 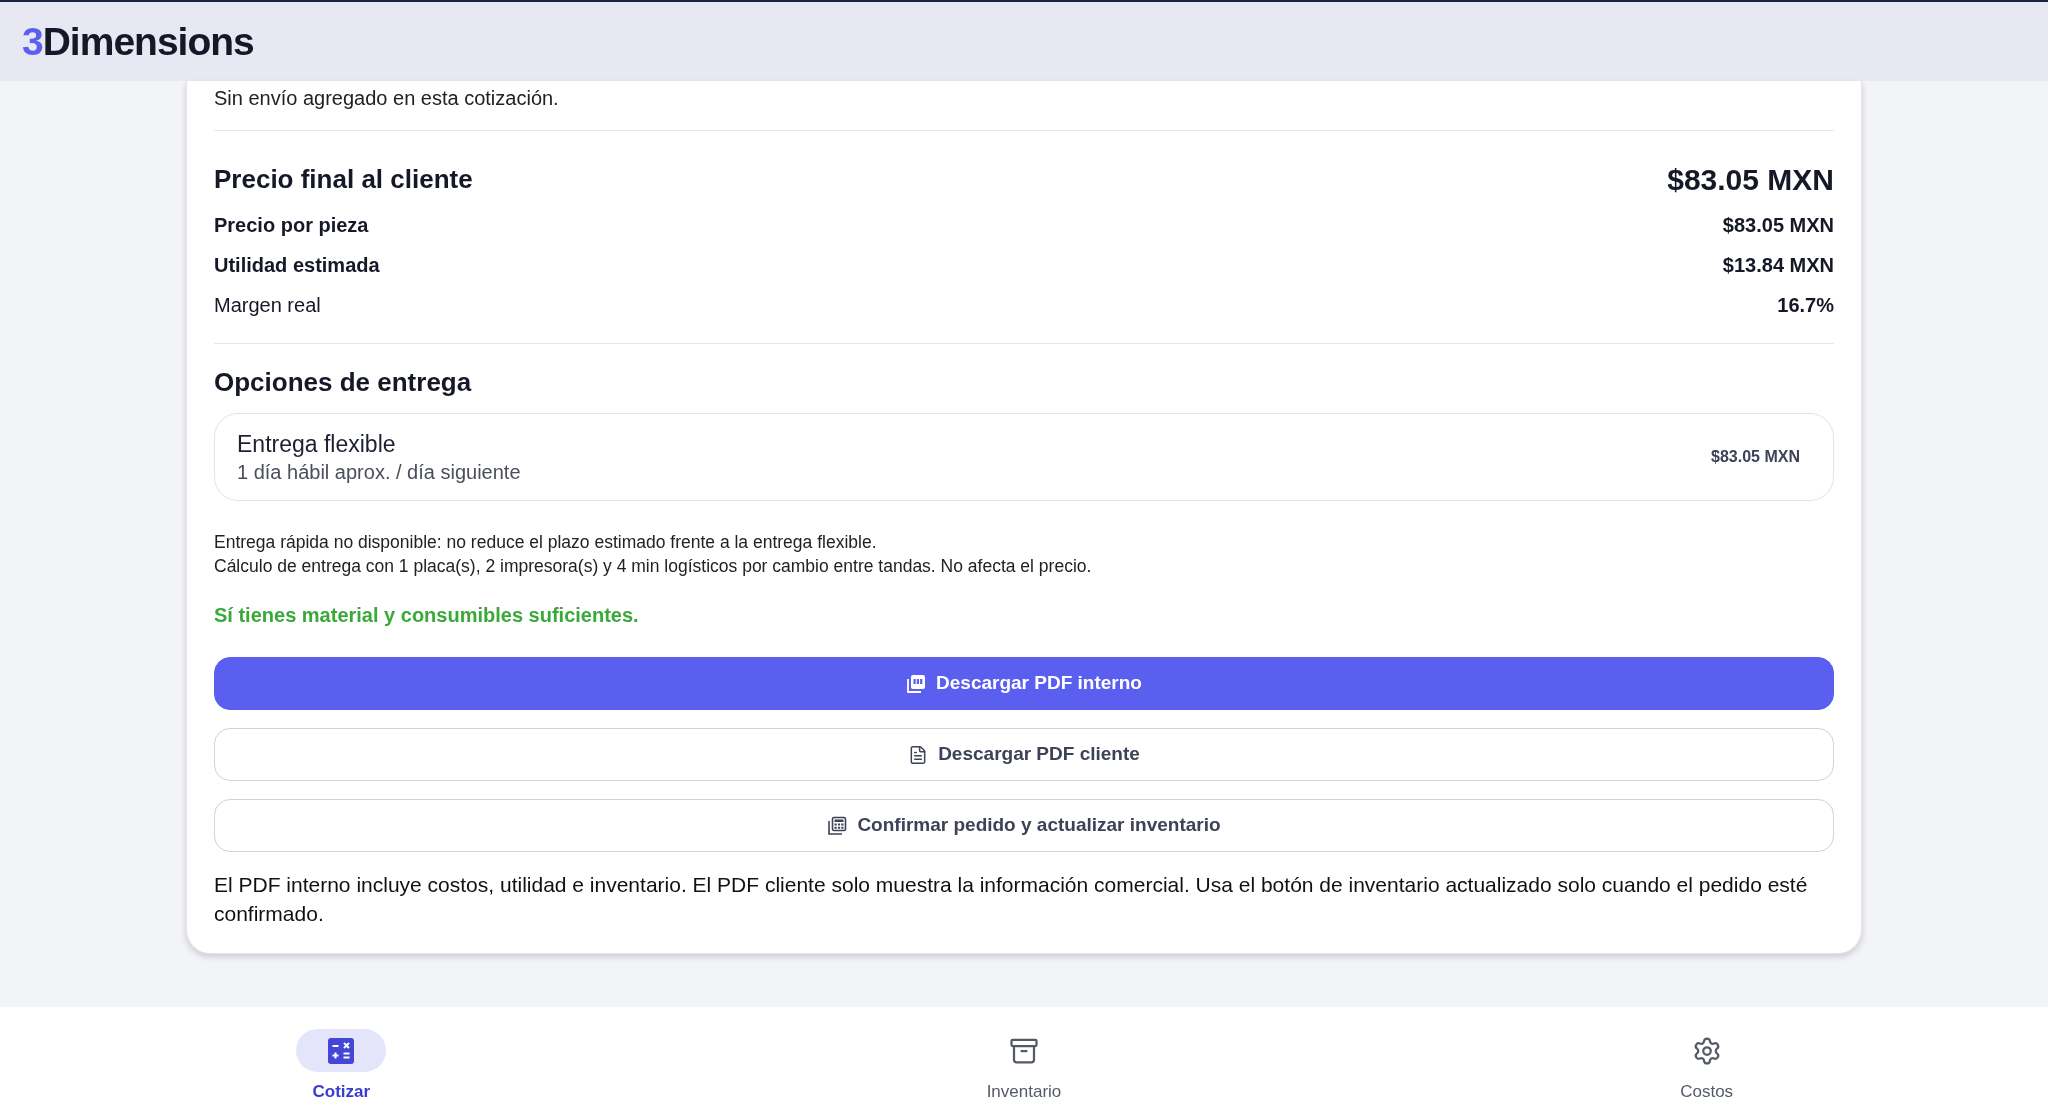 I want to click on calculator-icon, so click(x=341, y=1050).